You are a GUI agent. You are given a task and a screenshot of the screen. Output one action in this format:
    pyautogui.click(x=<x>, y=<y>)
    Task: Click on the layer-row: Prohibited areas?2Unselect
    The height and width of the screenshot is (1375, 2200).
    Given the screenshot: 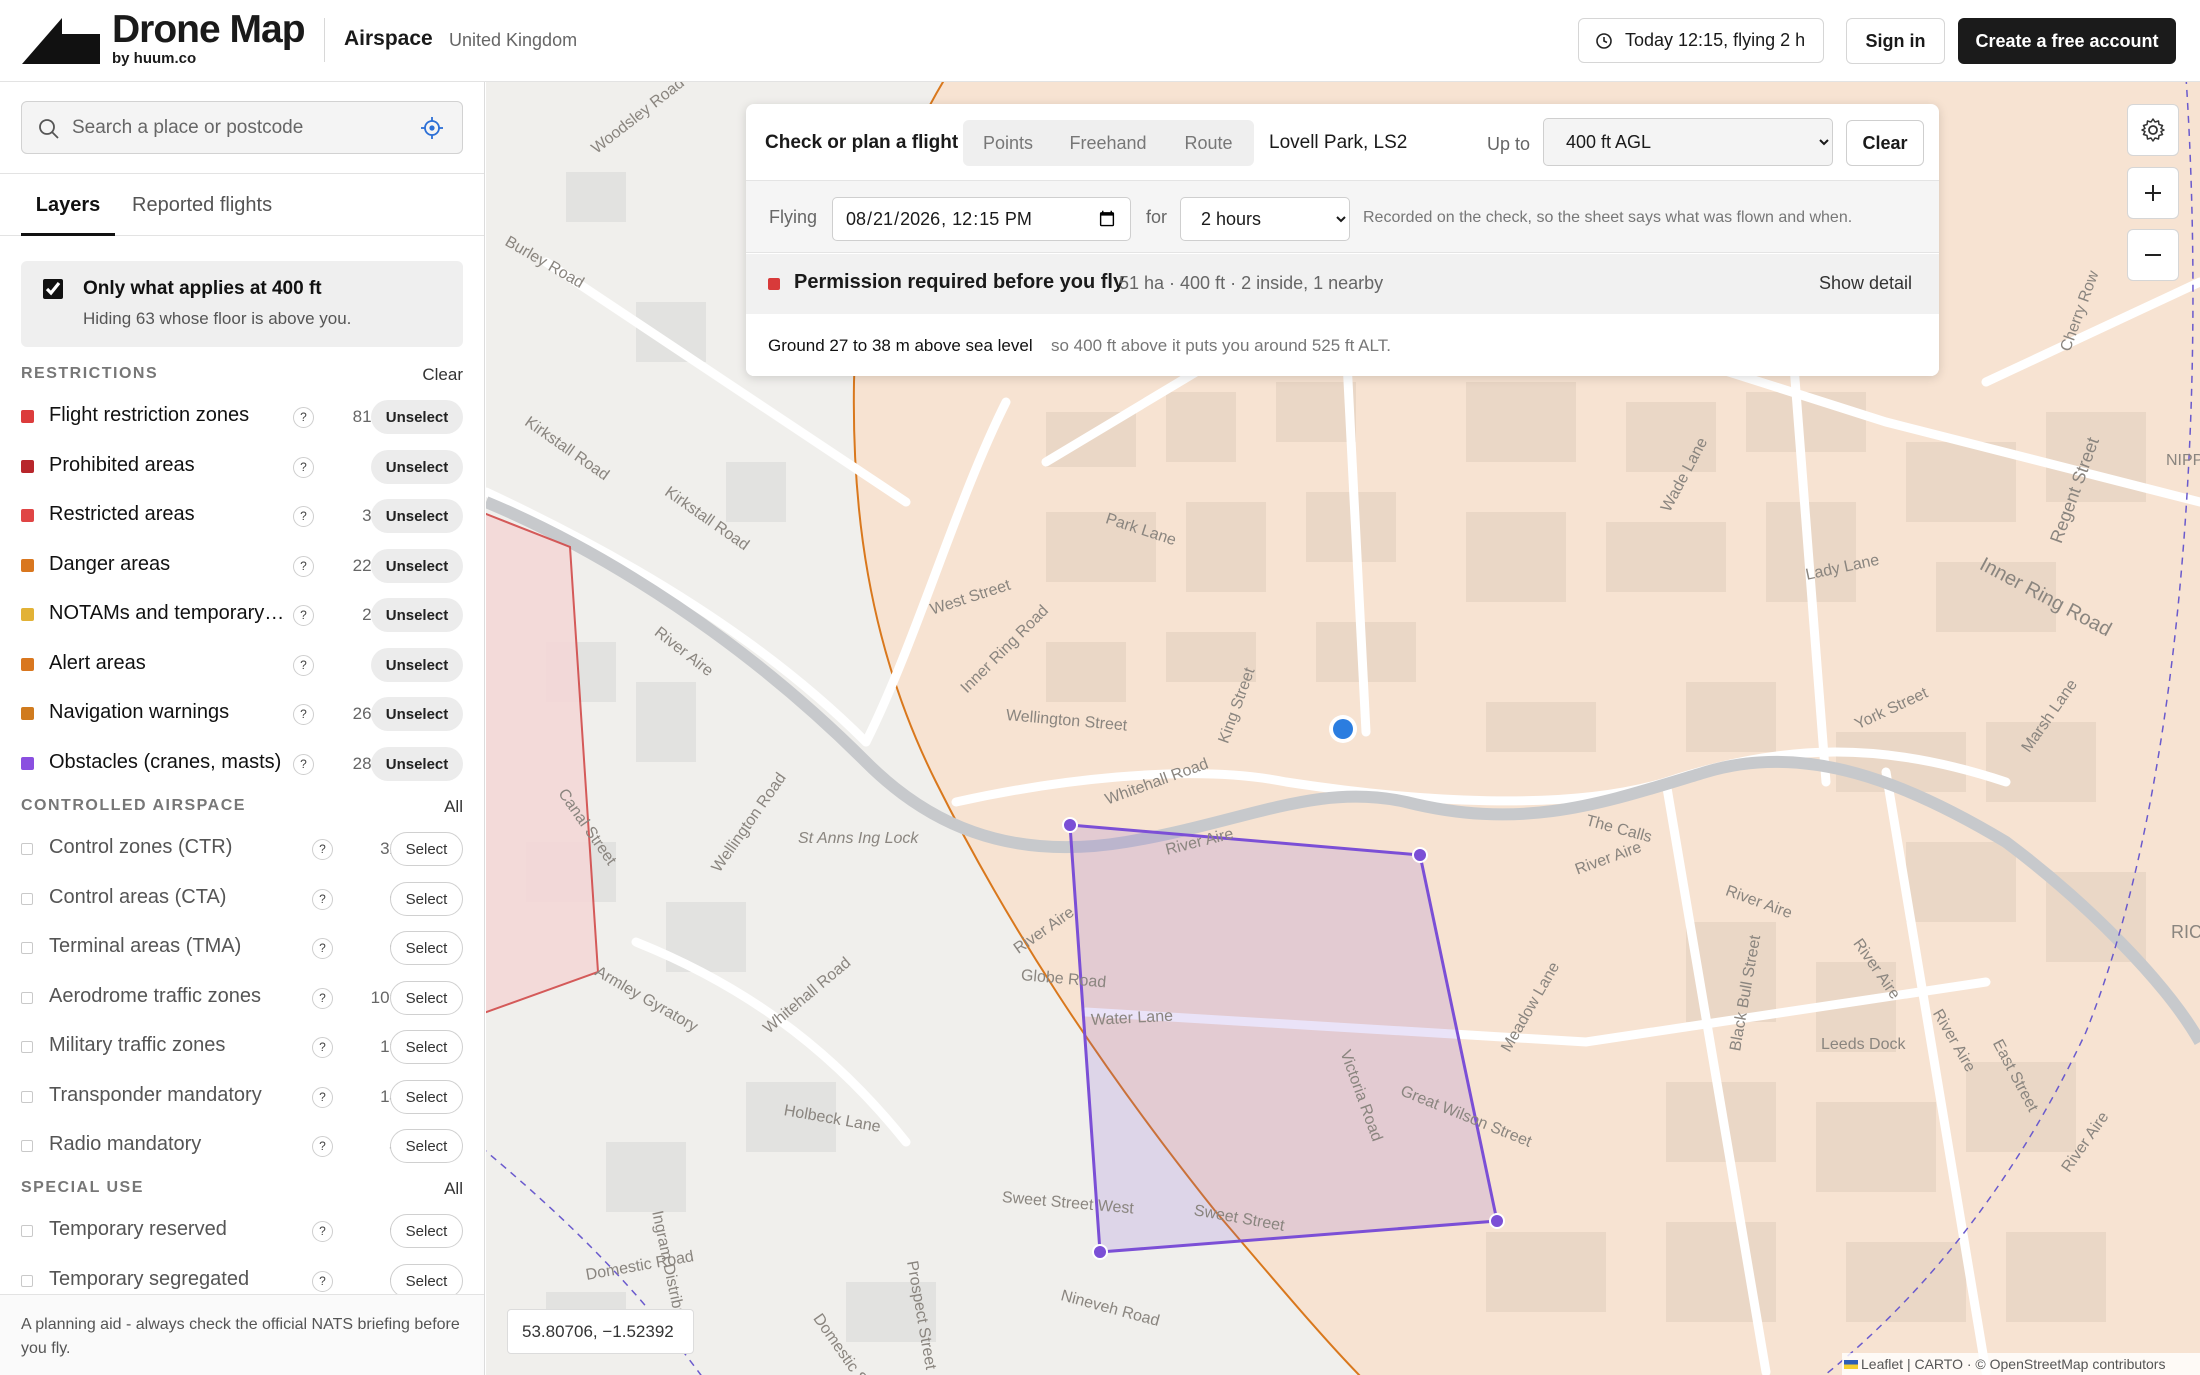 What is the action you would take?
    pyautogui.click(x=242, y=466)
    